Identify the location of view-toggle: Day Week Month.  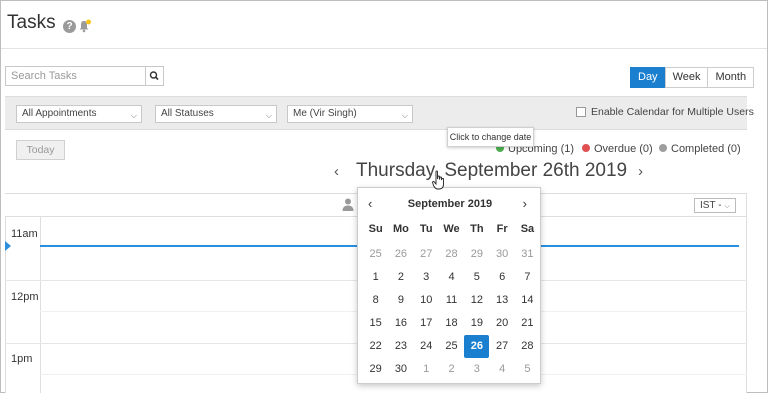
(692, 77).